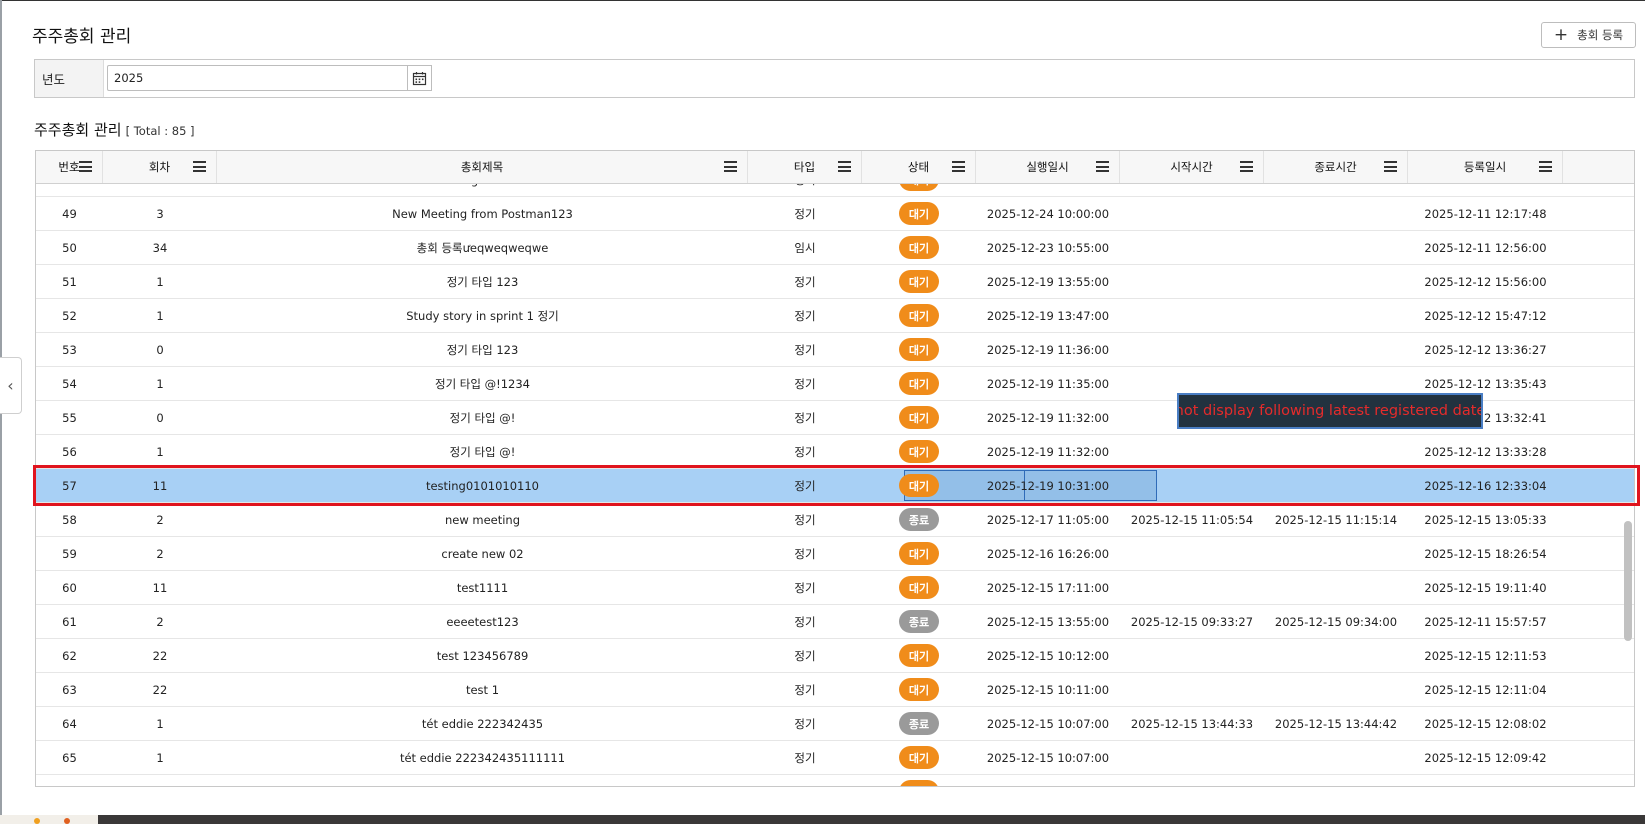 This screenshot has height=824, width=1645. I want to click on header-col-type: 타입, so click(805, 167).